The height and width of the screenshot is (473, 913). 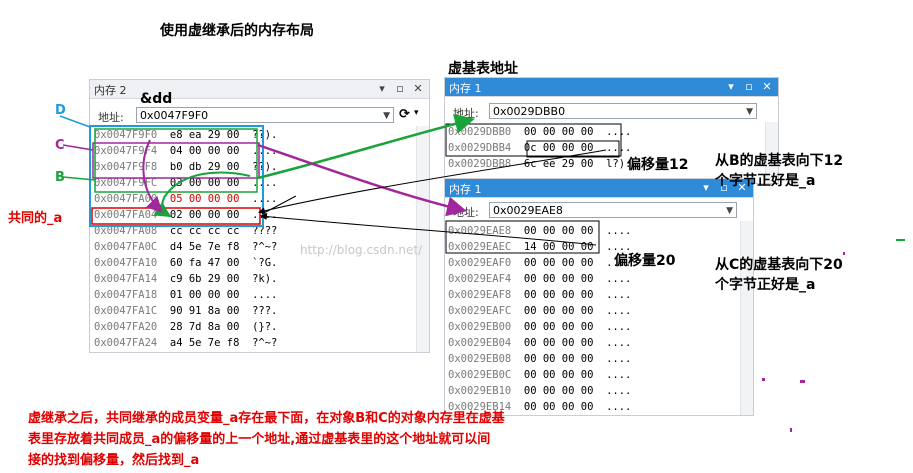 I want to click on b-object-box, so click(x=176, y=160).